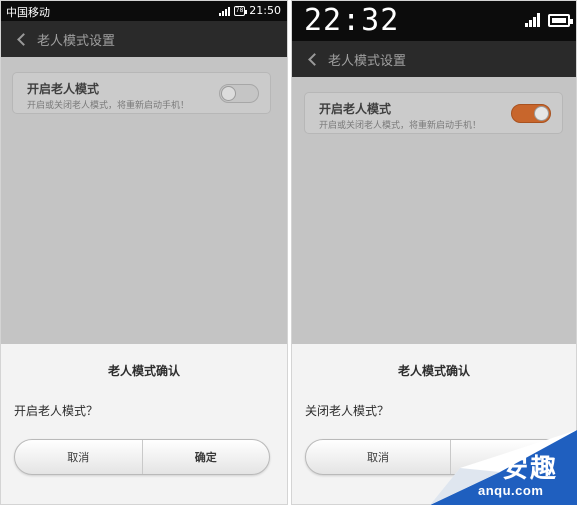  Describe the element at coordinates (265, 10) in the screenshot. I see `status-time: 21:50` at that location.